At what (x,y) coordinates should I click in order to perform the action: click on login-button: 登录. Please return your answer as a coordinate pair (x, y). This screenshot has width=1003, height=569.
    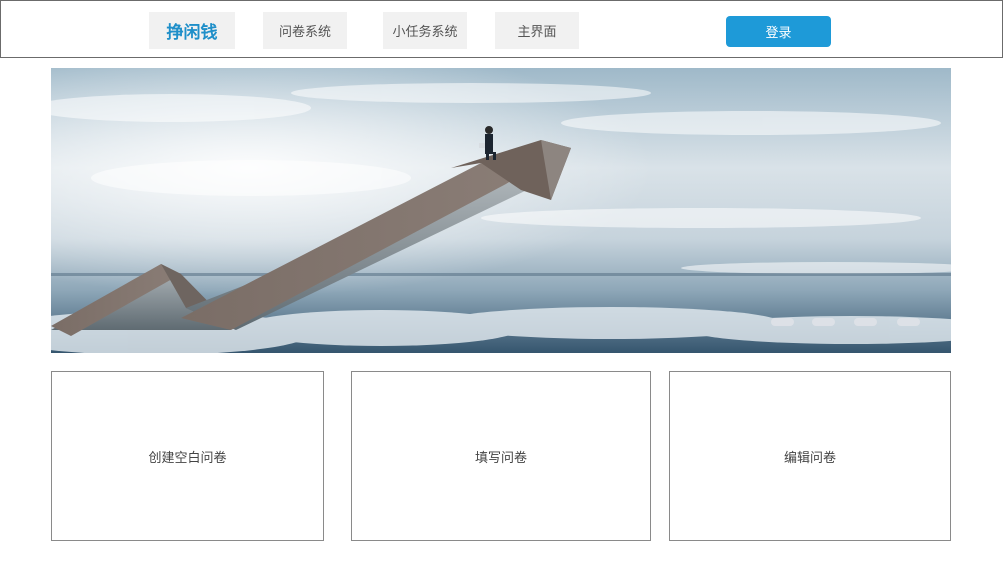
    Looking at the image, I should click on (778, 31).